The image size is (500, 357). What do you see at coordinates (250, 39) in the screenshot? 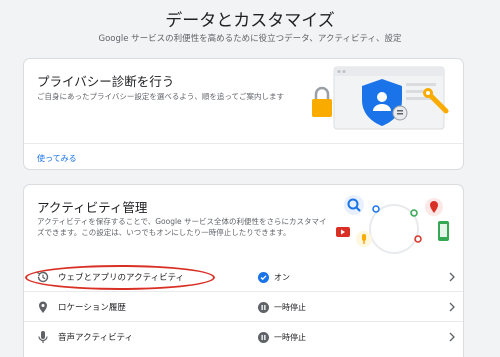
I see `page-subtitle: Google サービスの利便性を高めるために役立つデータ、アクティビティ、設定` at bounding box center [250, 39].